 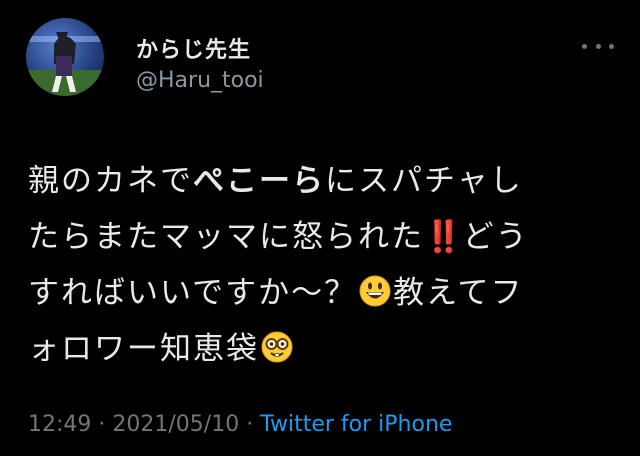 I want to click on tweet-text-segment: どう, so click(x=495, y=237).